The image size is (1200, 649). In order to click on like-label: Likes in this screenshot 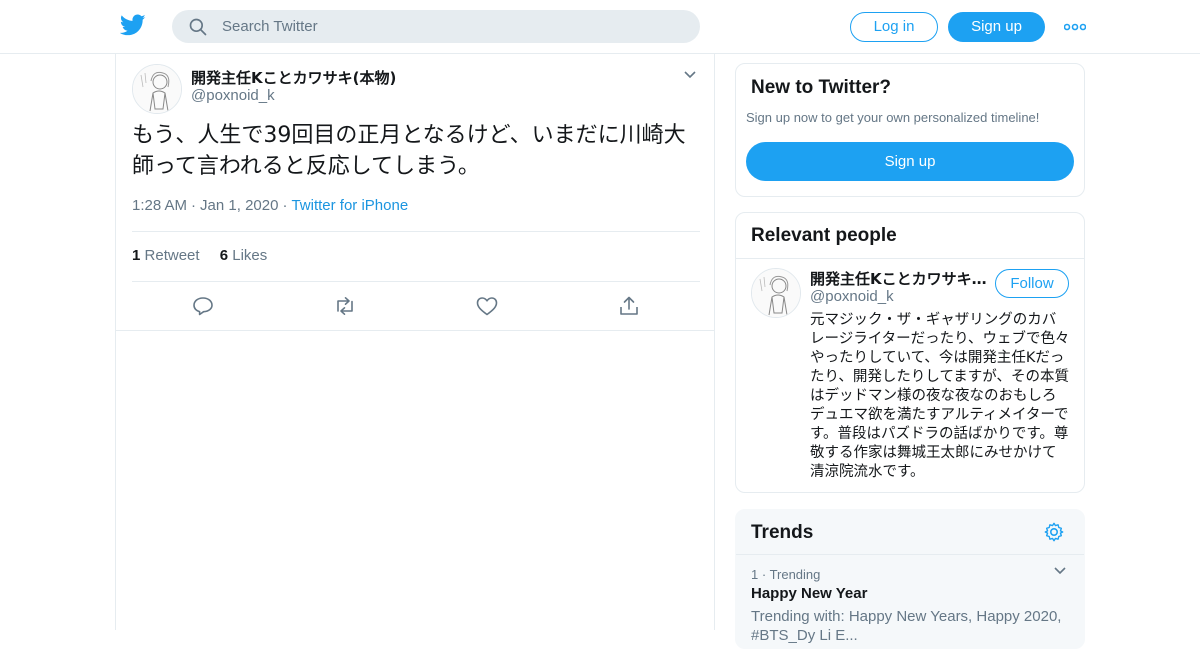, I will do `click(250, 255)`.